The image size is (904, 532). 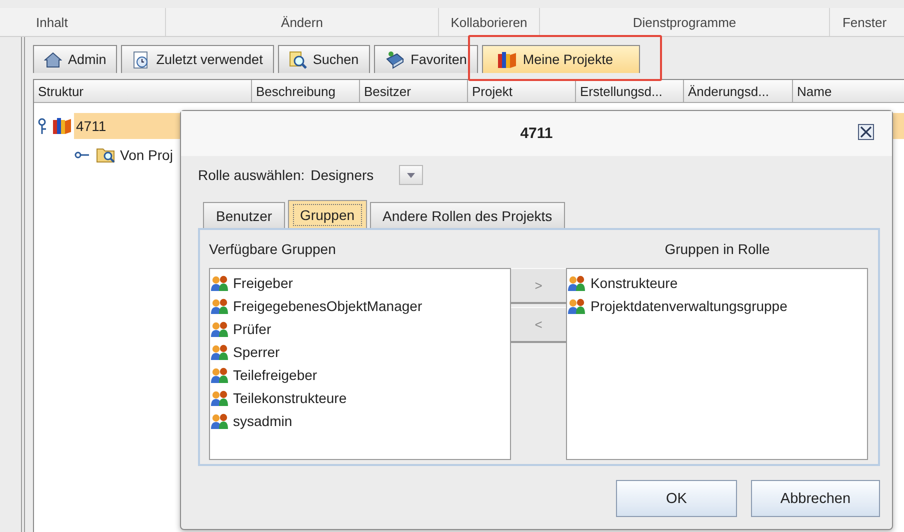 I want to click on column-header: Beschreibung, so click(x=306, y=91).